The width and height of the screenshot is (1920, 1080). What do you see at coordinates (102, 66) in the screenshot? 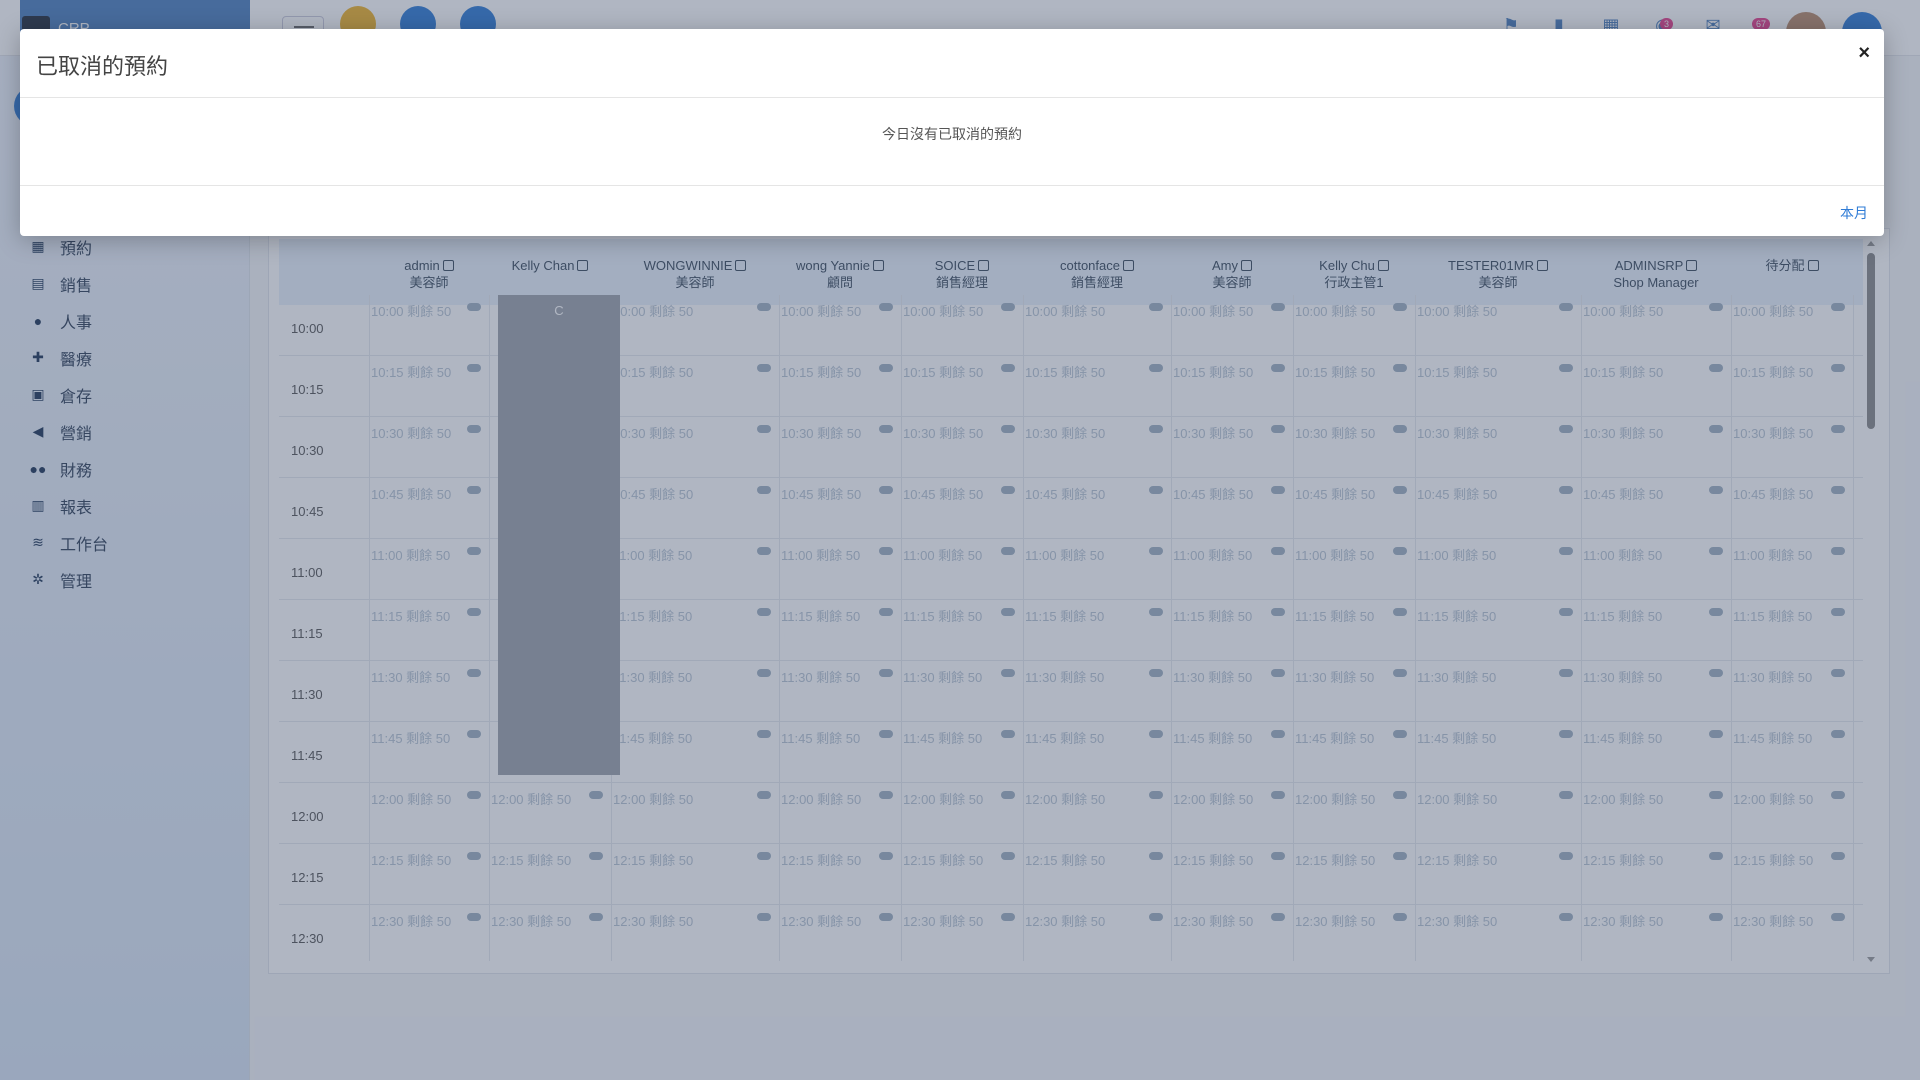
I see `modal-title: 已取消的預約` at bounding box center [102, 66].